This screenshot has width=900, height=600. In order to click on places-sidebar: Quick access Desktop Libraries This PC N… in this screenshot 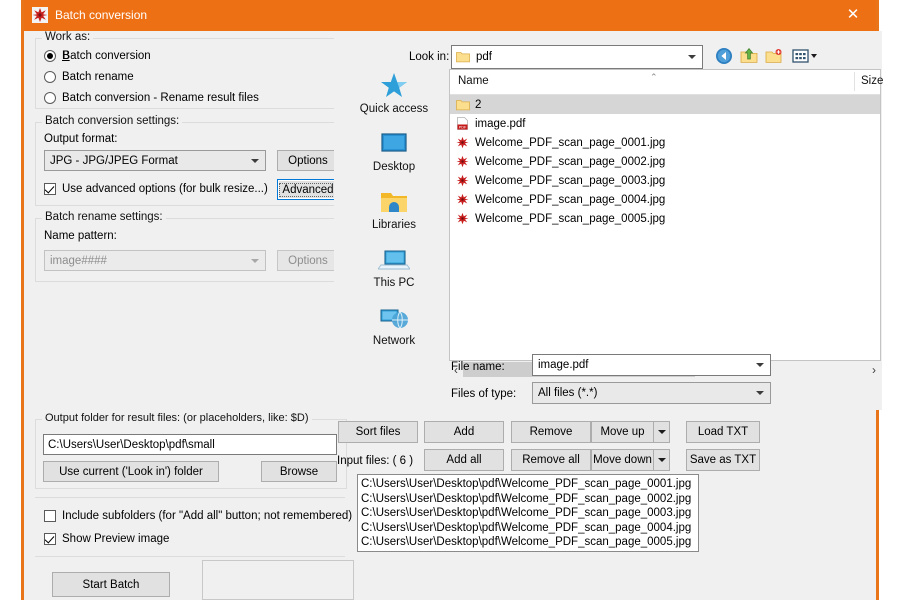, I will do `click(394, 214)`.